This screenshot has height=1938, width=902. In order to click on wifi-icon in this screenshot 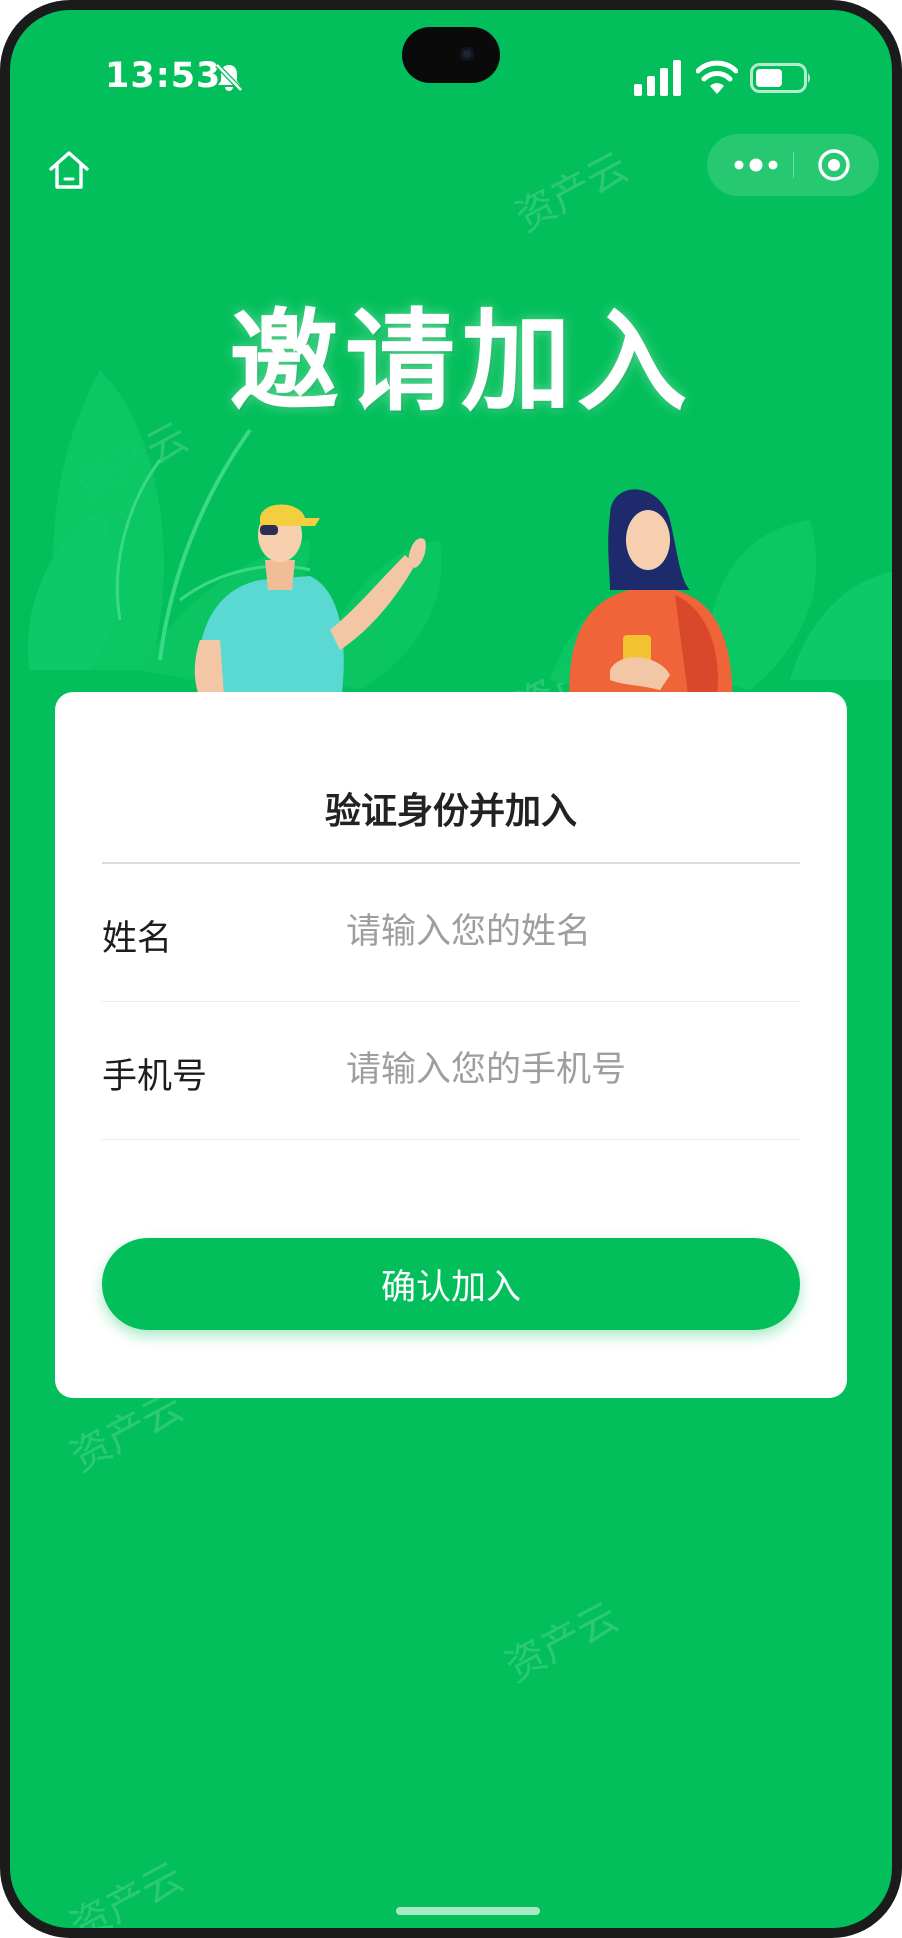, I will do `click(717, 77)`.